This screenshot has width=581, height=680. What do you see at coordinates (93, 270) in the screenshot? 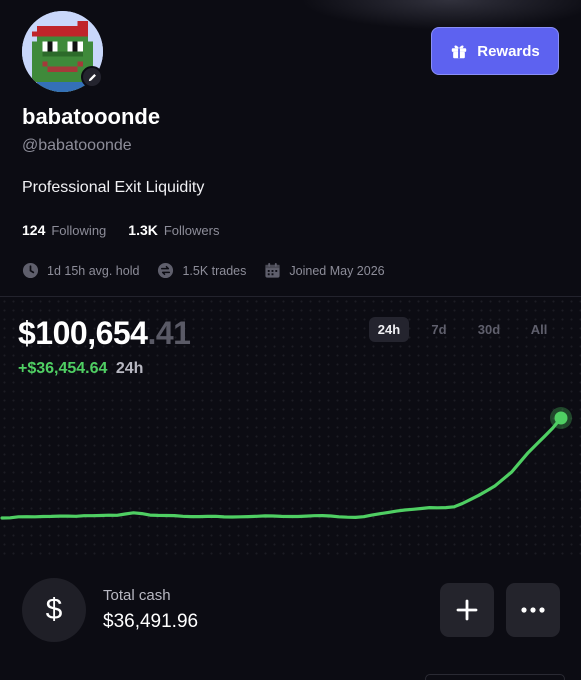
I see `avg-hold-text: 1d 15h avg. hold` at bounding box center [93, 270].